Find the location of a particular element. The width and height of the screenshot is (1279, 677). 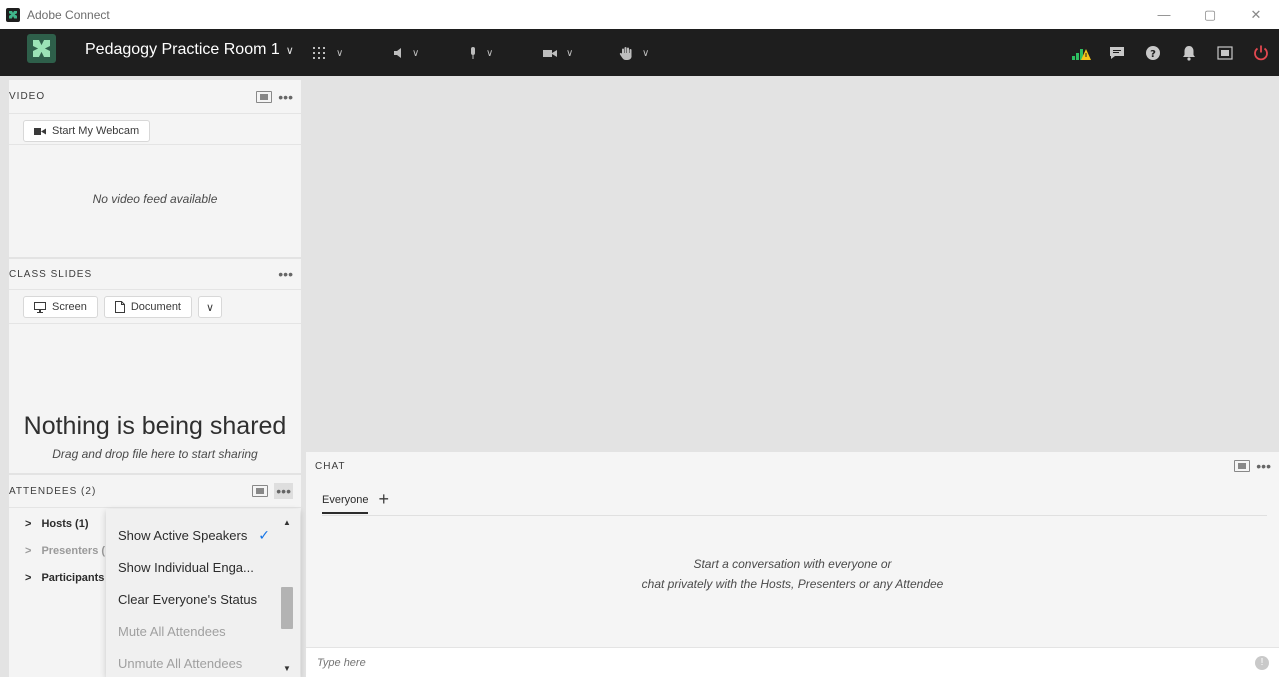

room-logo is located at coordinates (41, 48).